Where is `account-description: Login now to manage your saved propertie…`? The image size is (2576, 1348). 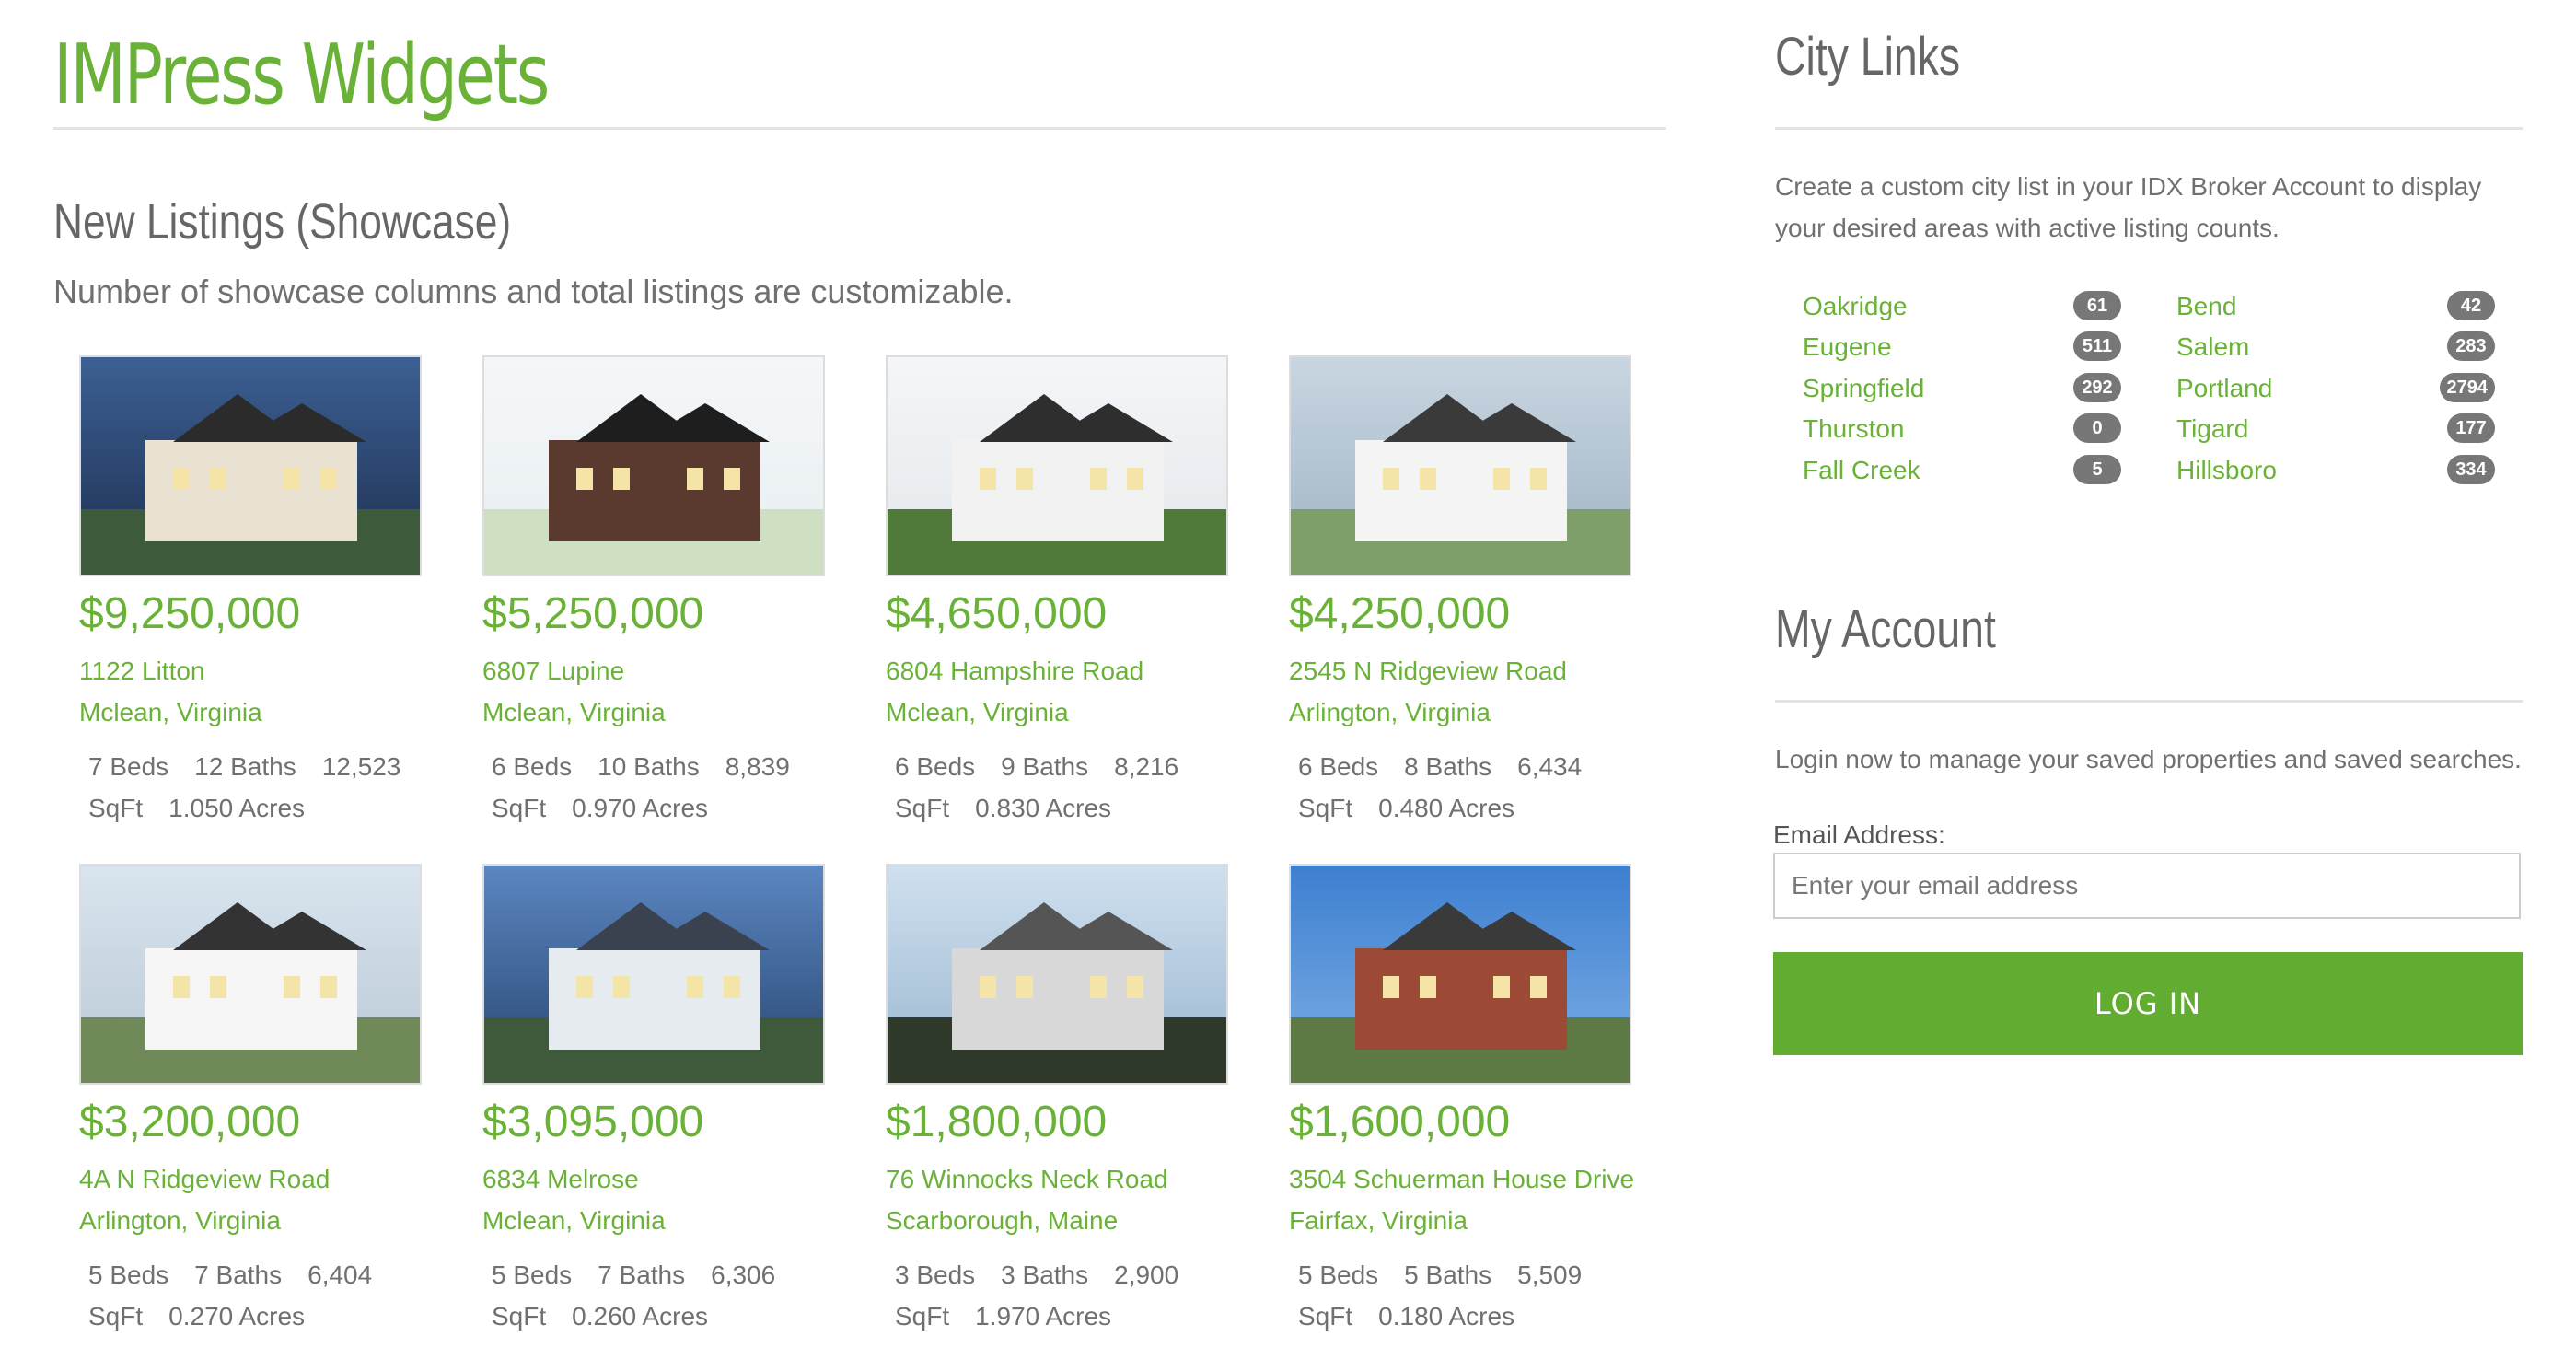 account-description: Login now to manage your saved propertie… is located at coordinates (2148, 759).